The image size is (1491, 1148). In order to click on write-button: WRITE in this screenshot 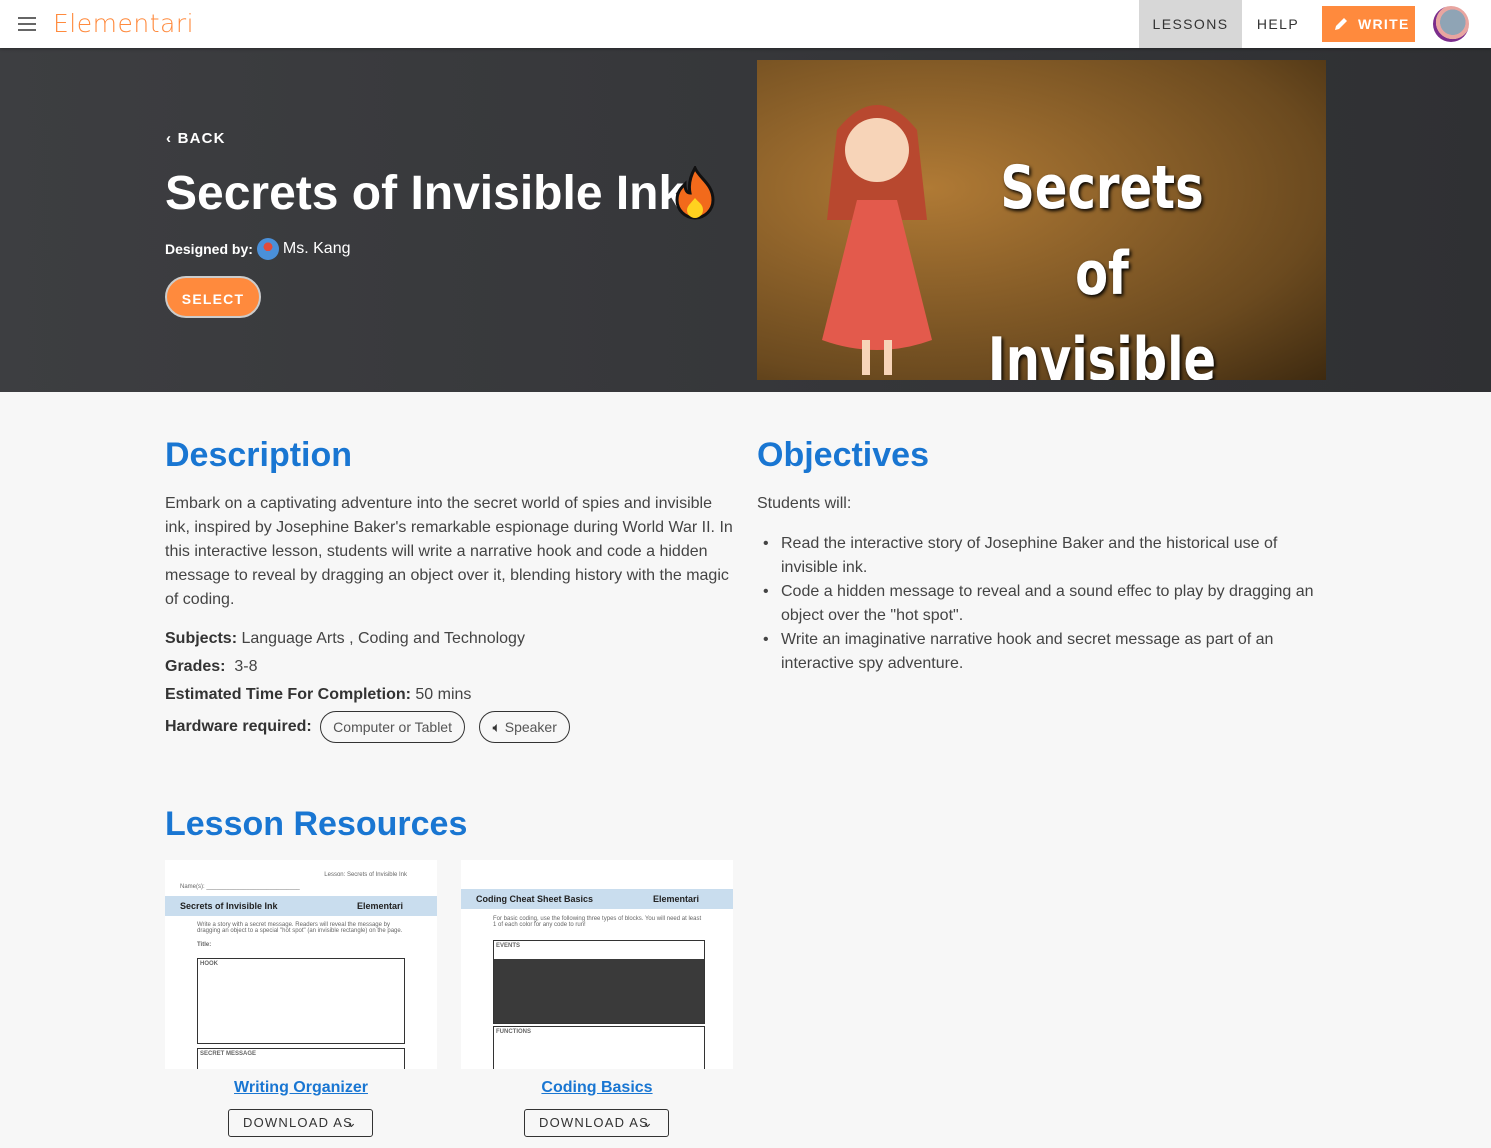, I will do `click(1368, 24)`.